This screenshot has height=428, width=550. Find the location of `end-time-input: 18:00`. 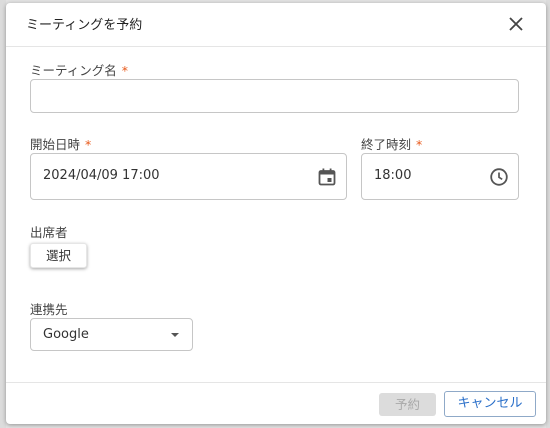

end-time-input: 18:00 is located at coordinates (440, 176).